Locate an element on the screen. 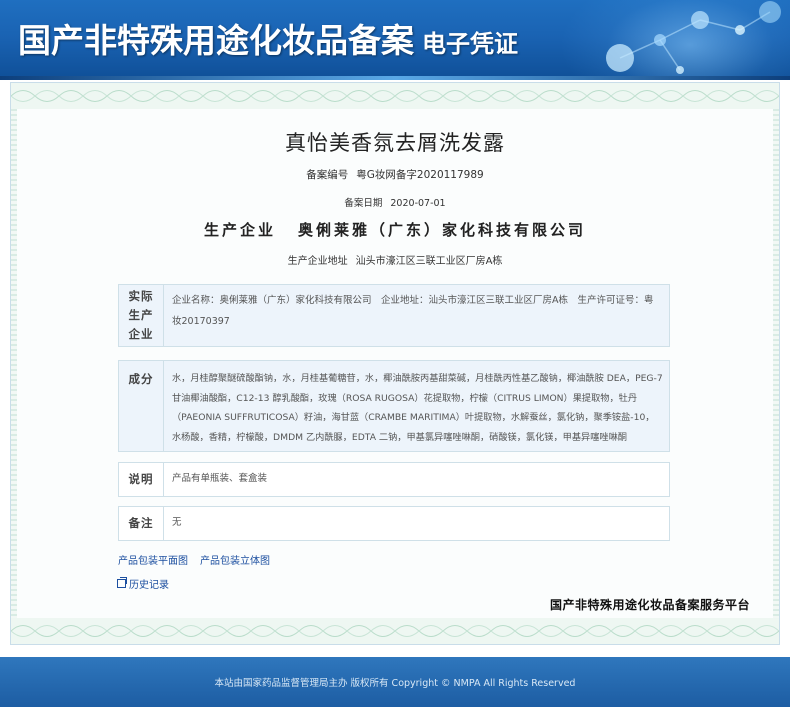 Image resolution: width=790 pixels, height=727 pixels. guilloche-border-top is located at coordinates (395, 96).